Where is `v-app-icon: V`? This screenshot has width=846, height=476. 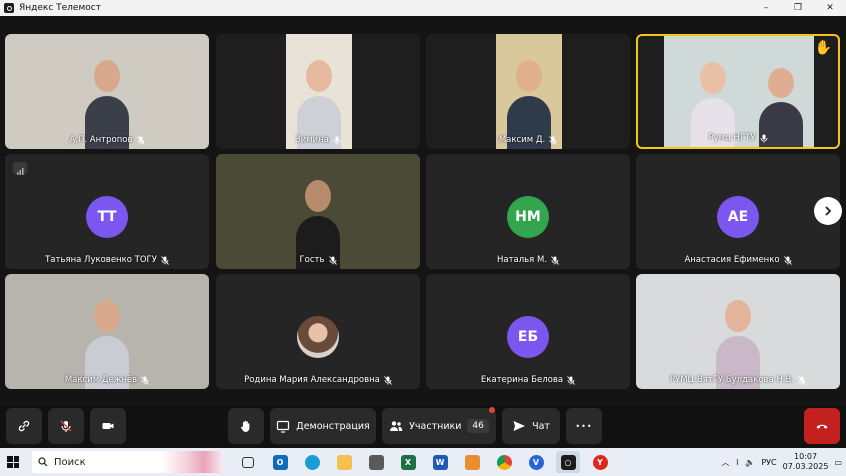
v-app-icon: V is located at coordinates (536, 462).